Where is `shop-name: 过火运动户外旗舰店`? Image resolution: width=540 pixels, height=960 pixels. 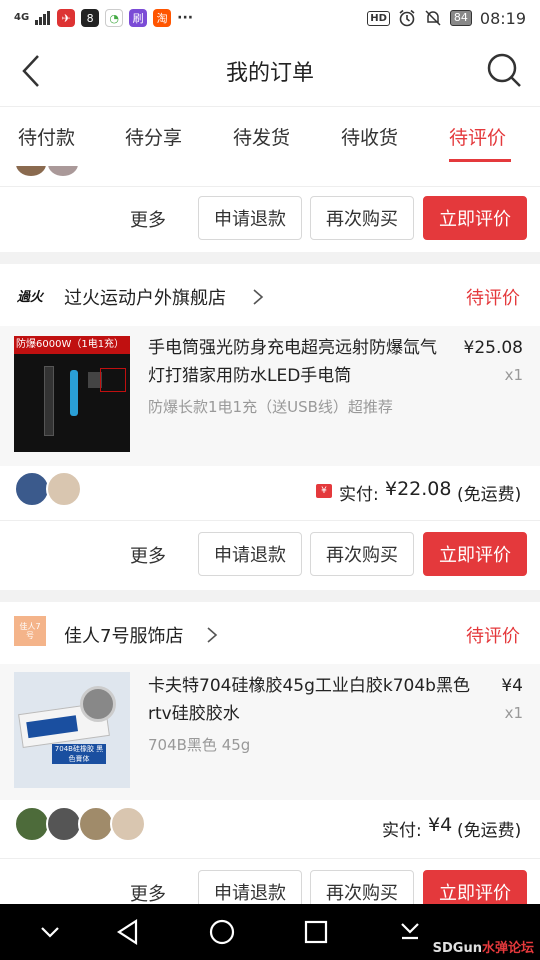
shop-name: 过火运动户外旗舰店 is located at coordinates (145, 297).